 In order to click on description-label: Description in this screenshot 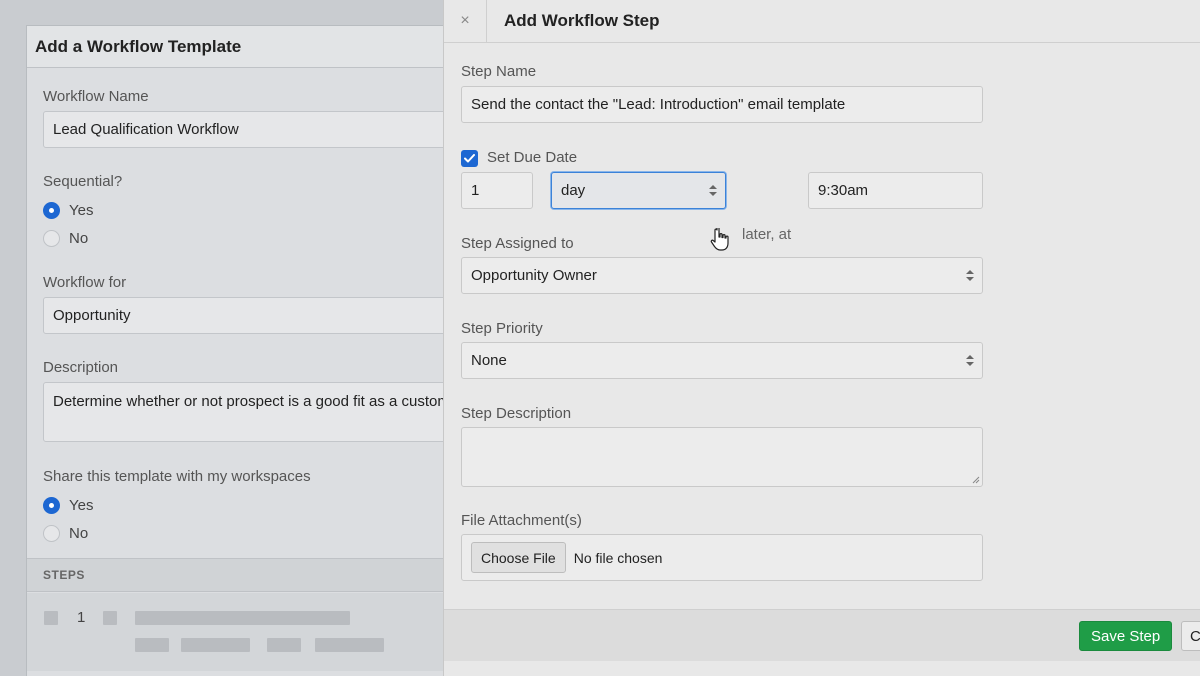, I will do `click(81, 367)`.